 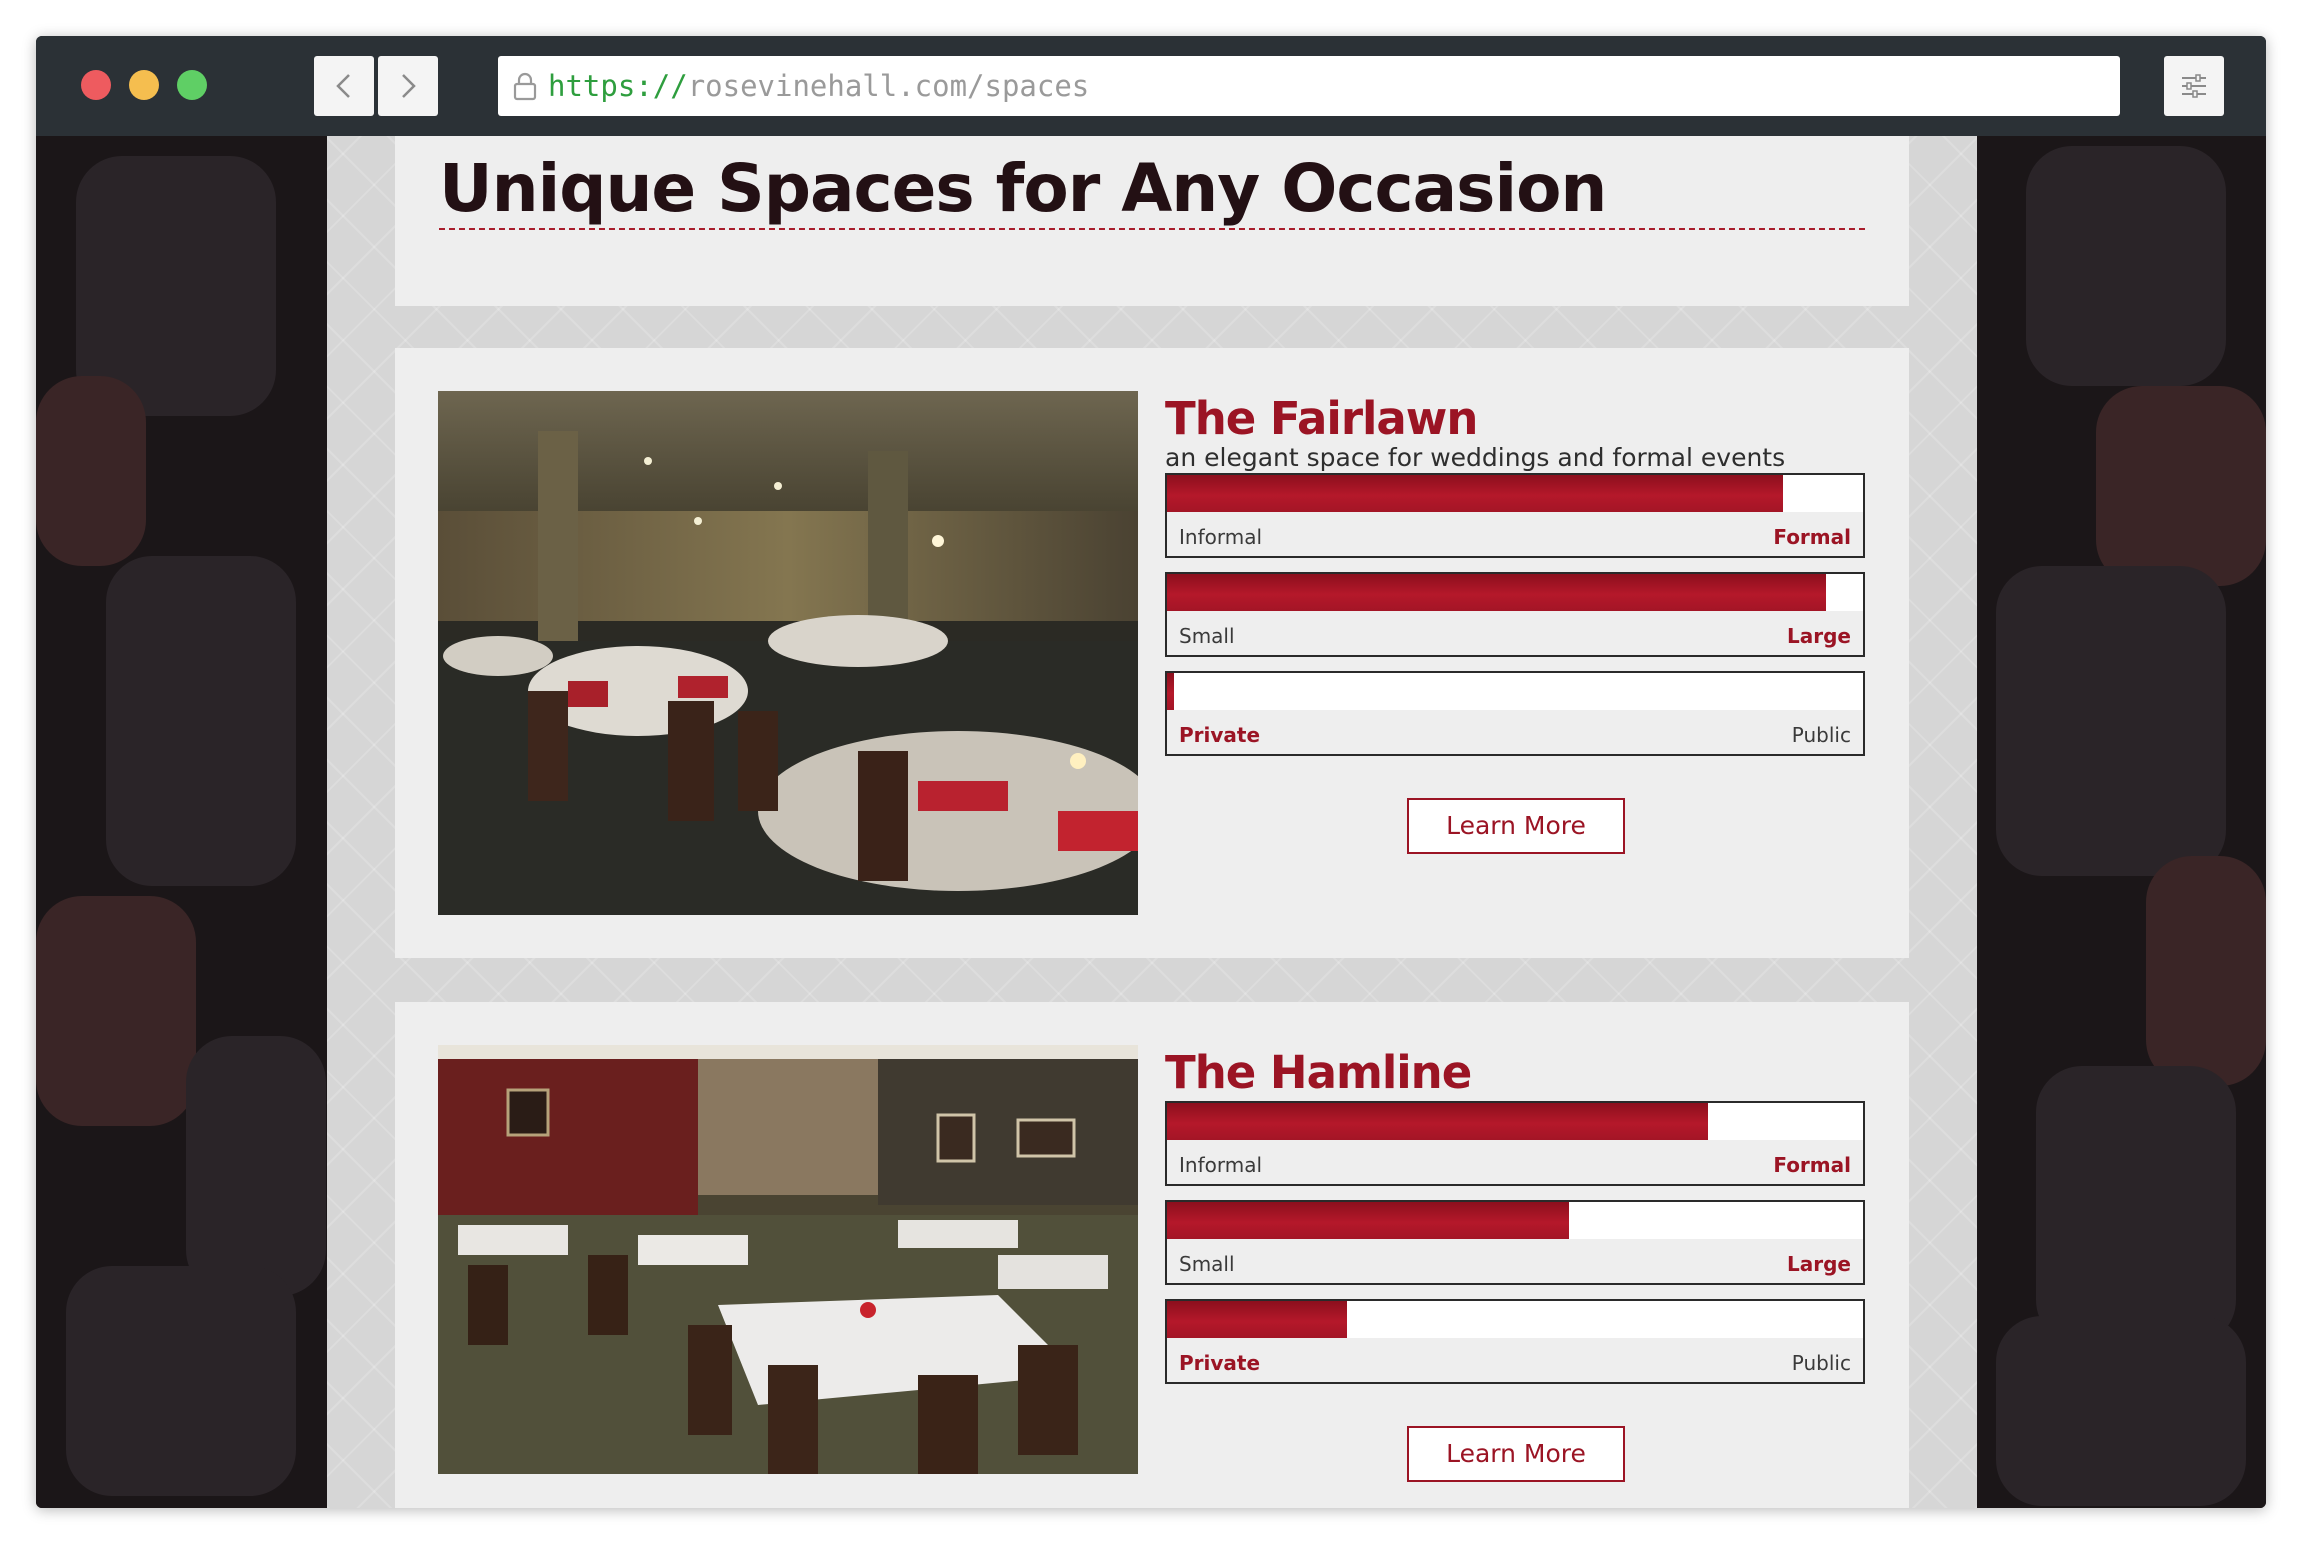 What do you see at coordinates (788, 1259) in the screenshot?
I see `hamline-photo` at bounding box center [788, 1259].